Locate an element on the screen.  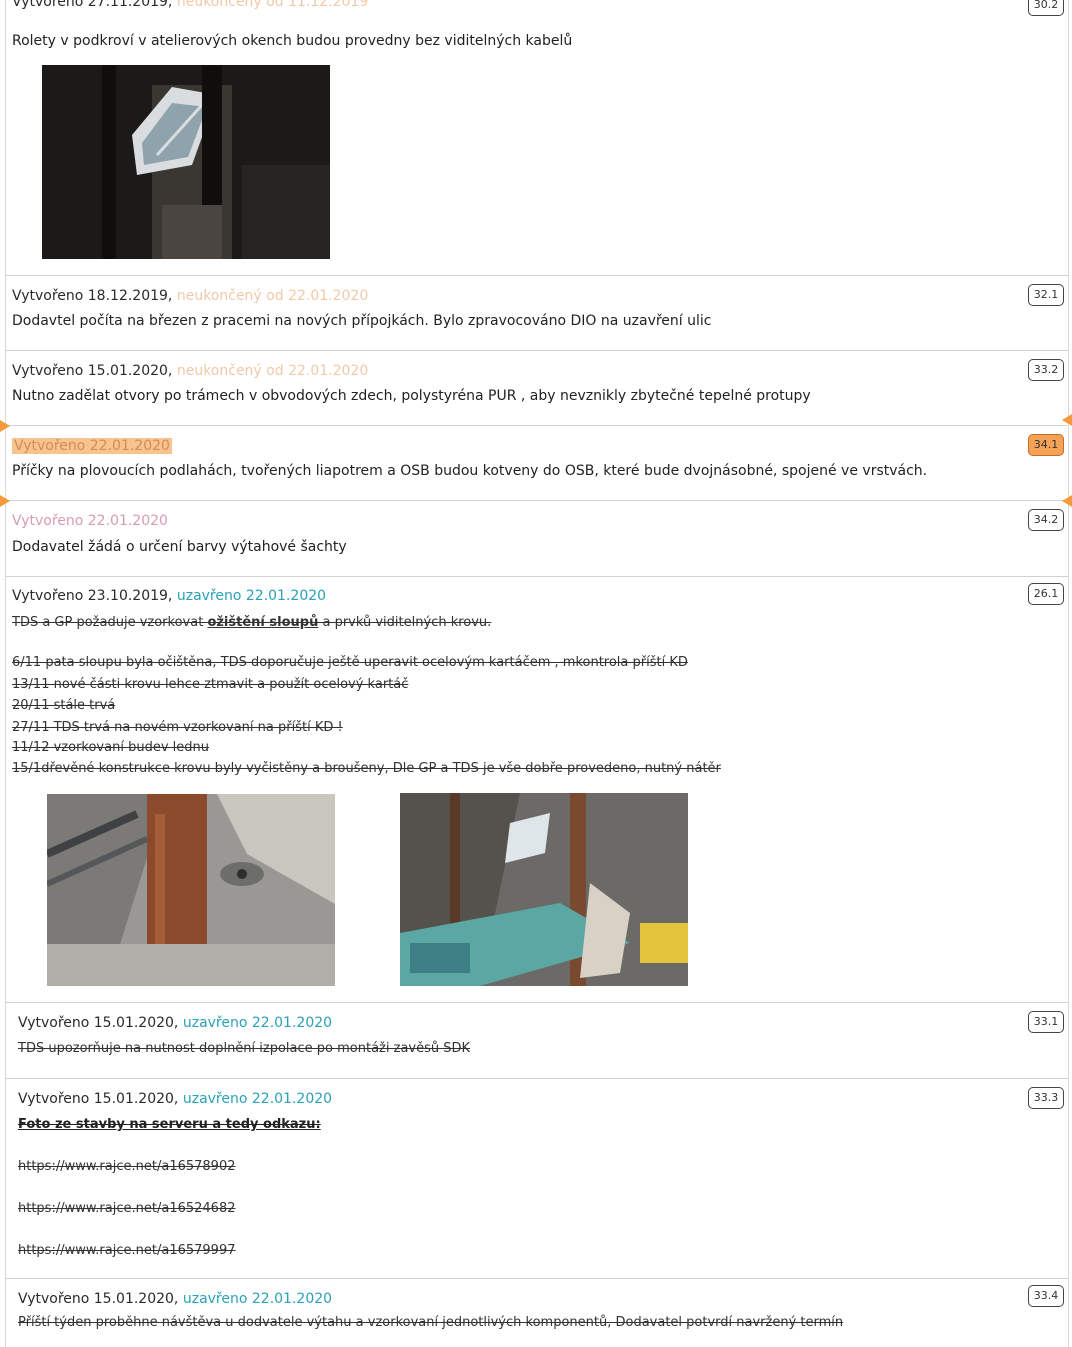
created-date: Vytvořeno 27.11.2019, is located at coordinates (92, 5).